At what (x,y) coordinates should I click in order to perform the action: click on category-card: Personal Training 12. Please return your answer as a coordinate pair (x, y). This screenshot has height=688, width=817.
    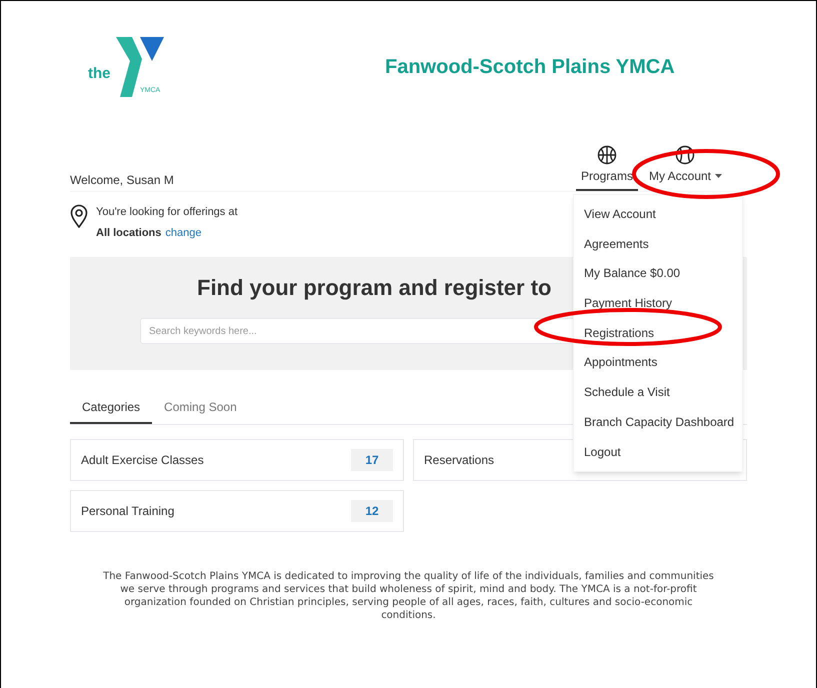
    Looking at the image, I should click on (237, 511).